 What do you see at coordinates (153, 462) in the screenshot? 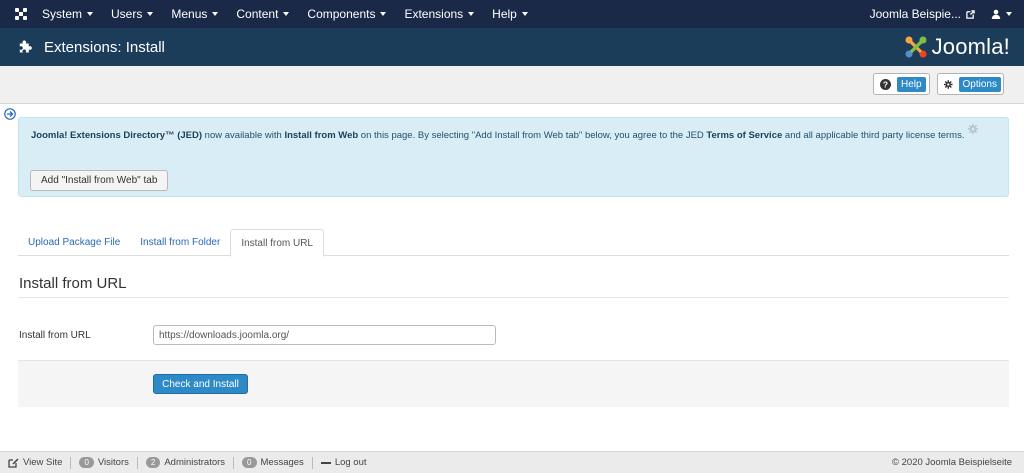
I see `administrators-count-badge: 2` at bounding box center [153, 462].